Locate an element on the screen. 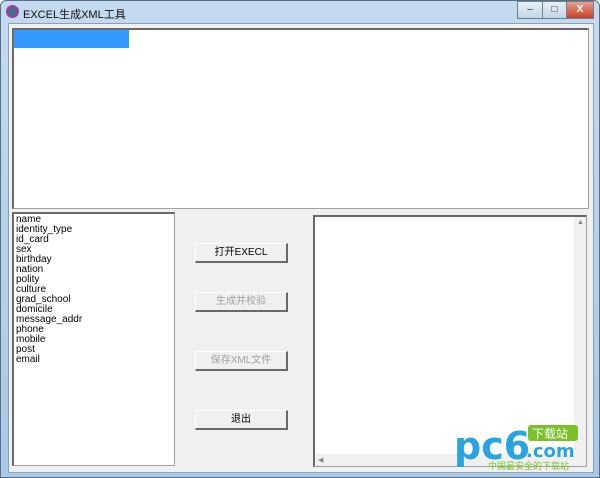 The image size is (600, 478). field-list-item: mobile is located at coordinates (94, 340).